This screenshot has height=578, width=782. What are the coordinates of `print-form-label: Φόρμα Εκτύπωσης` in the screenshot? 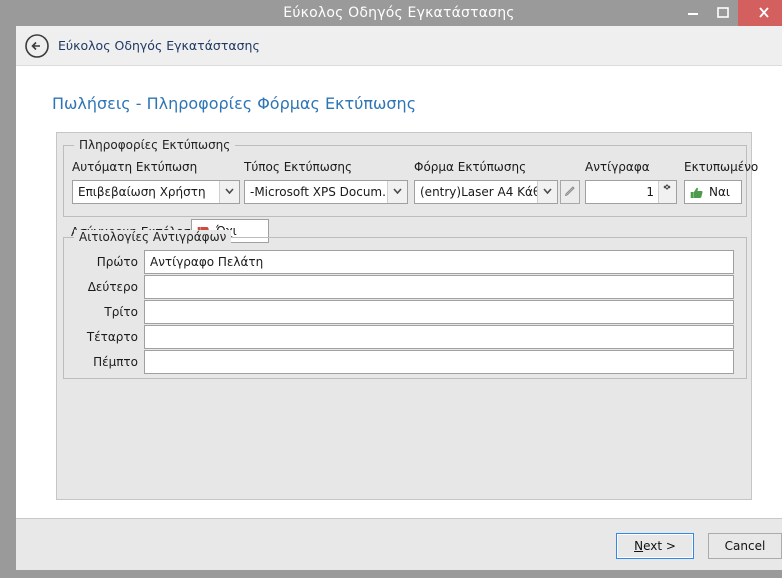 It's located at (470, 167).